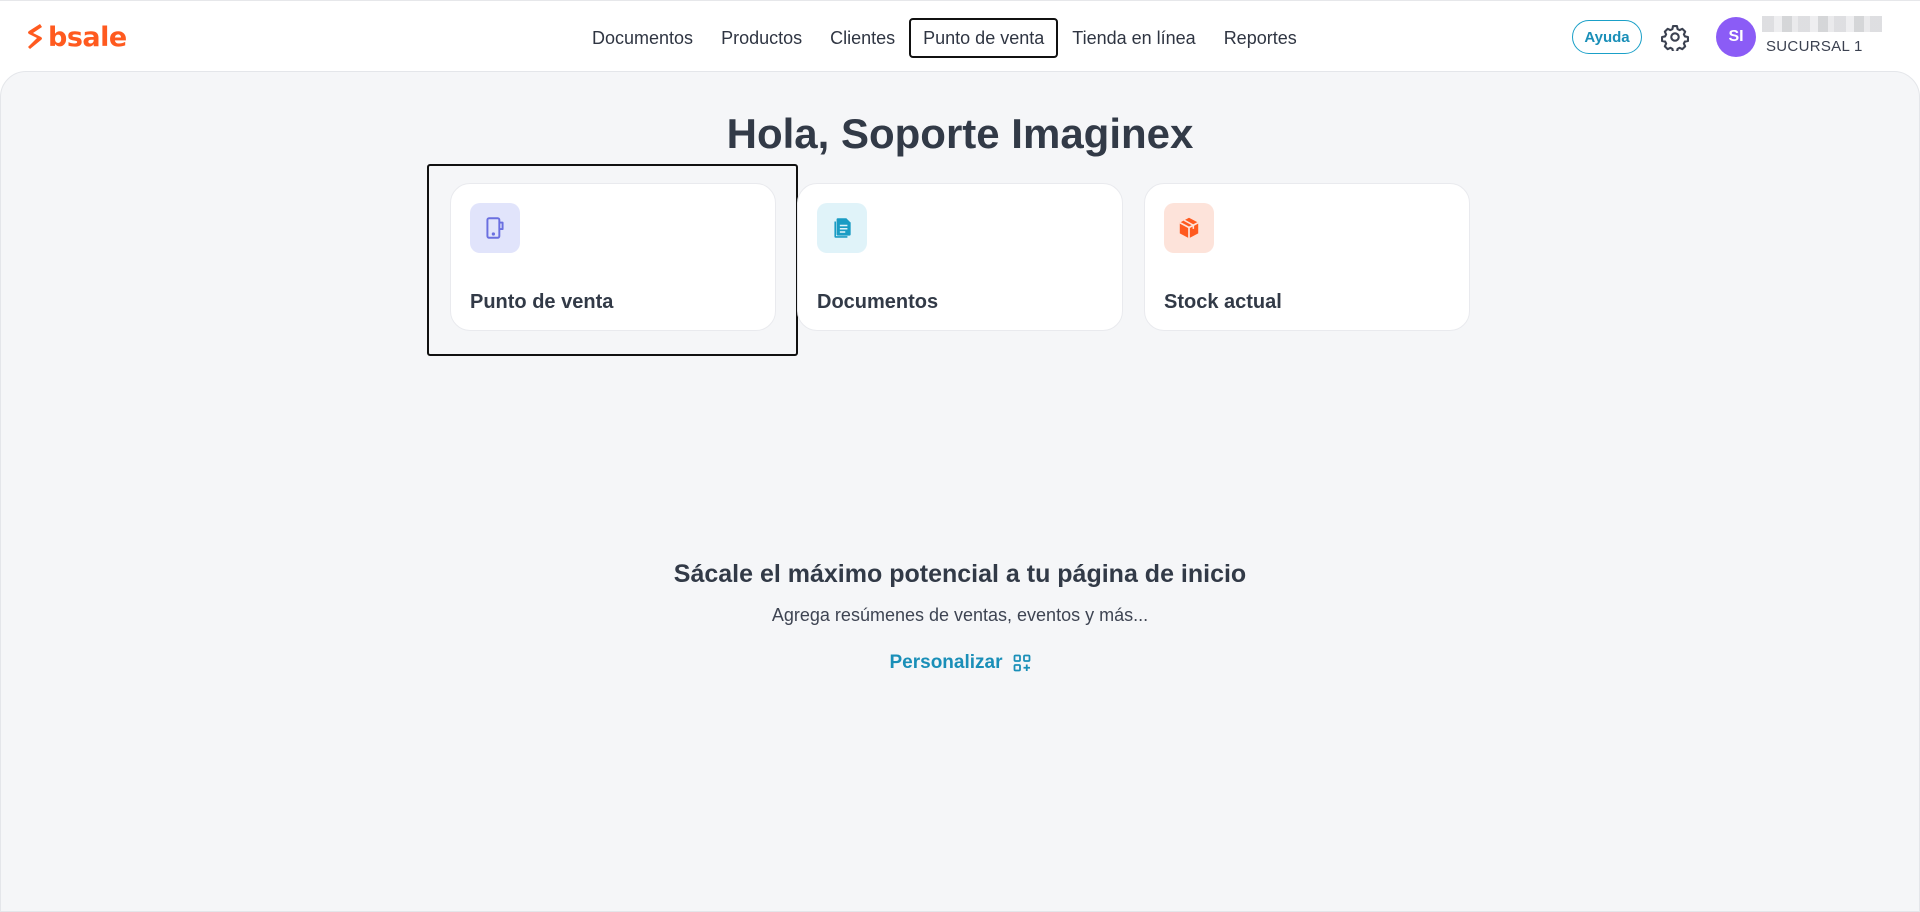  I want to click on bsale-logo-icon, so click(35, 36).